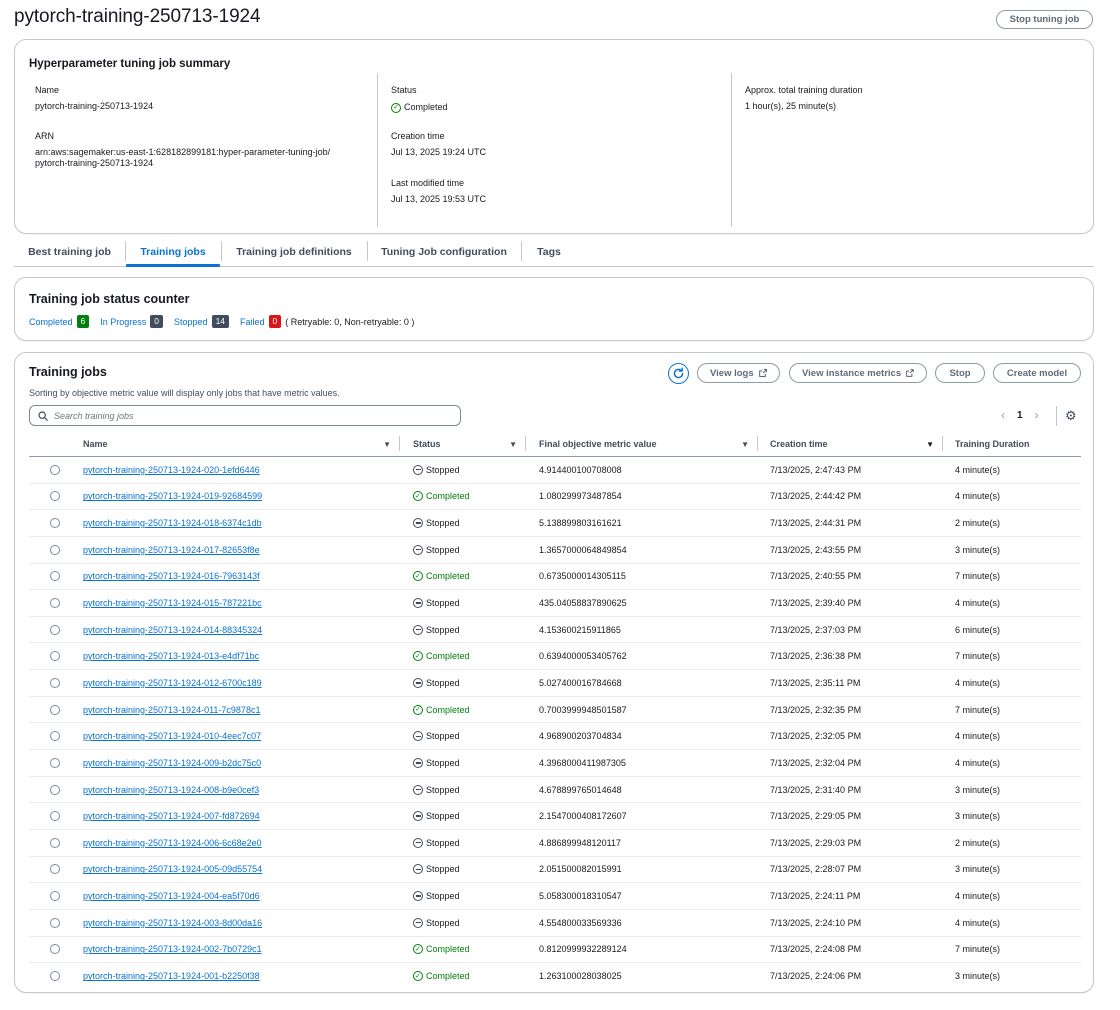 The image size is (1120, 1010). Describe the element at coordinates (1044, 19) in the screenshot. I see `stop-tuning-job-button: Stop tuning job` at that location.